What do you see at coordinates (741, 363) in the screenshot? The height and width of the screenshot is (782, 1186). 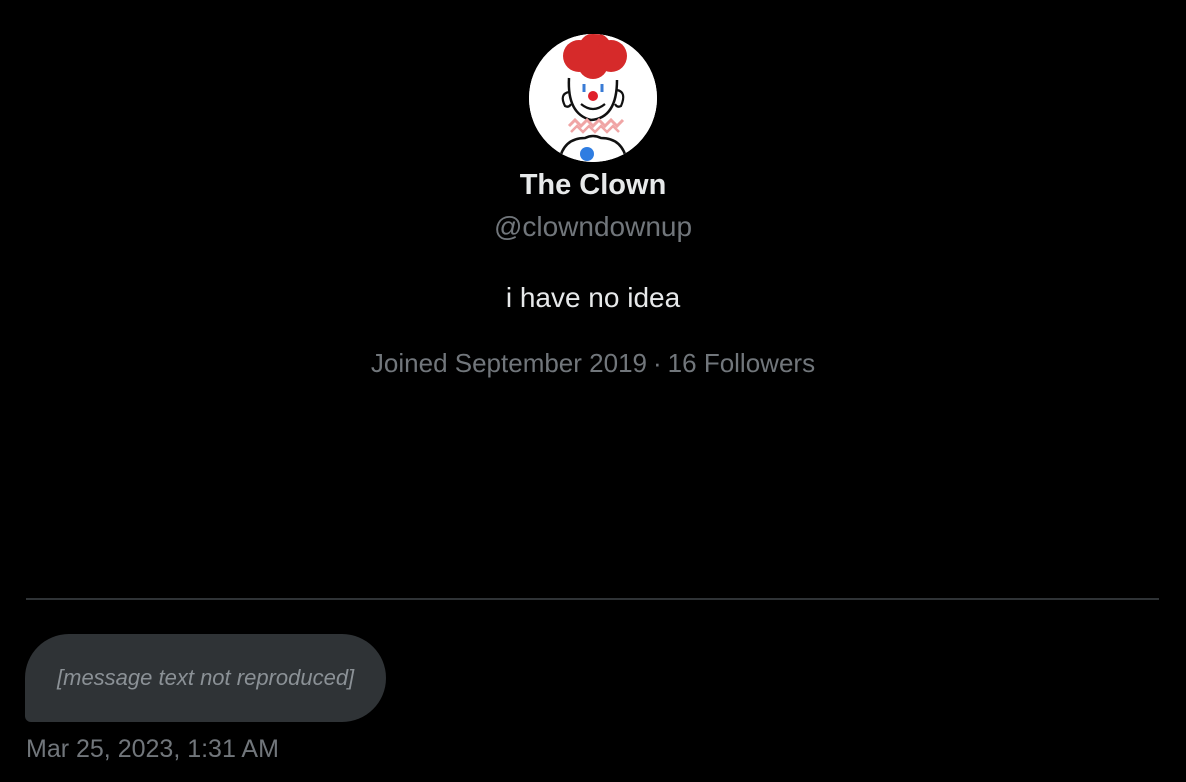 I see `followers-count: 16 Followers` at bounding box center [741, 363].